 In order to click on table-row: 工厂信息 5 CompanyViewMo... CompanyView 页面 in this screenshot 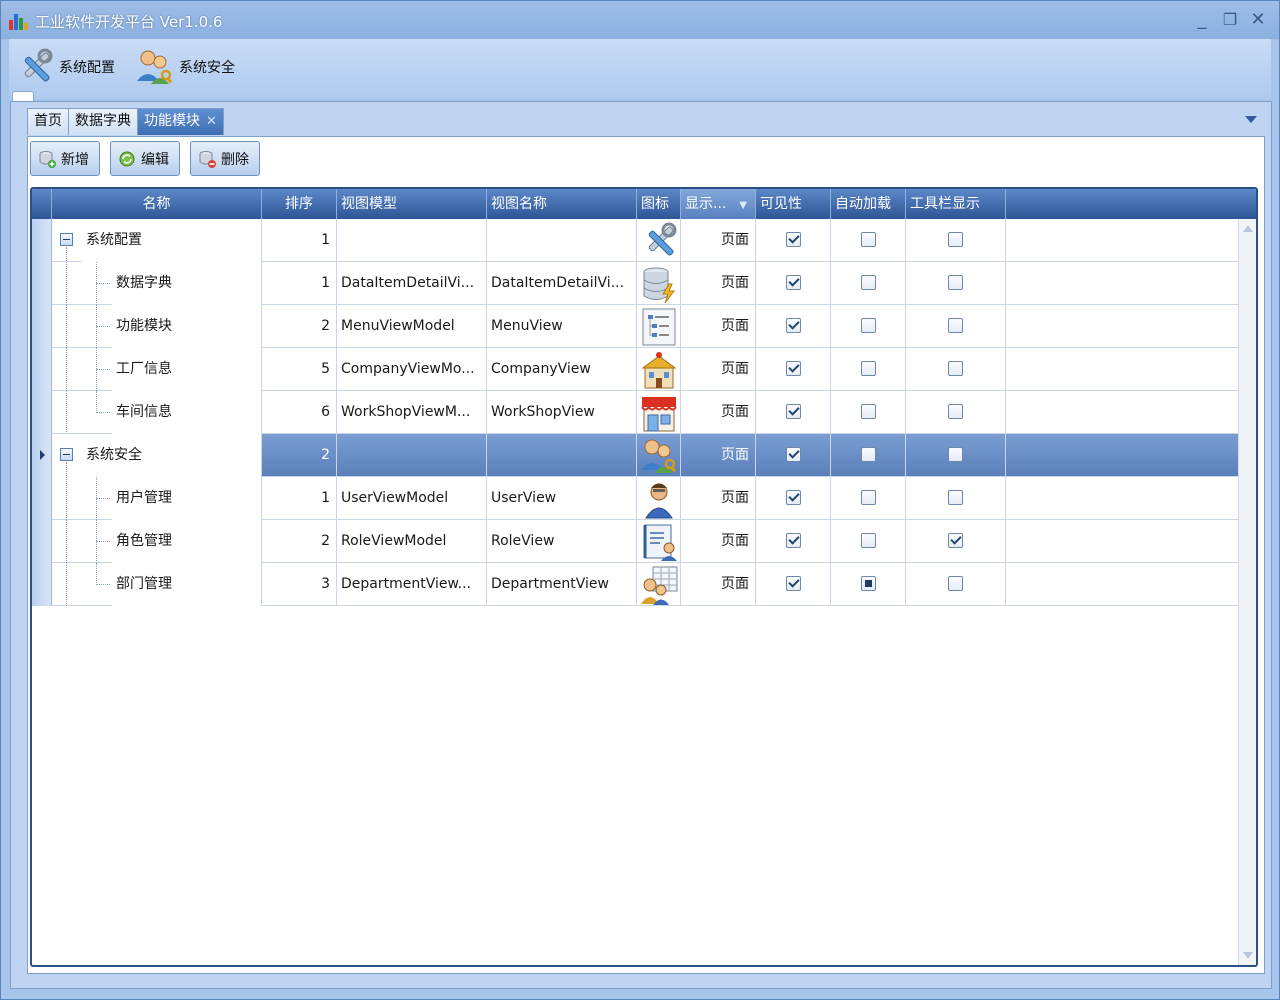, I will do `click(635, 369)`.